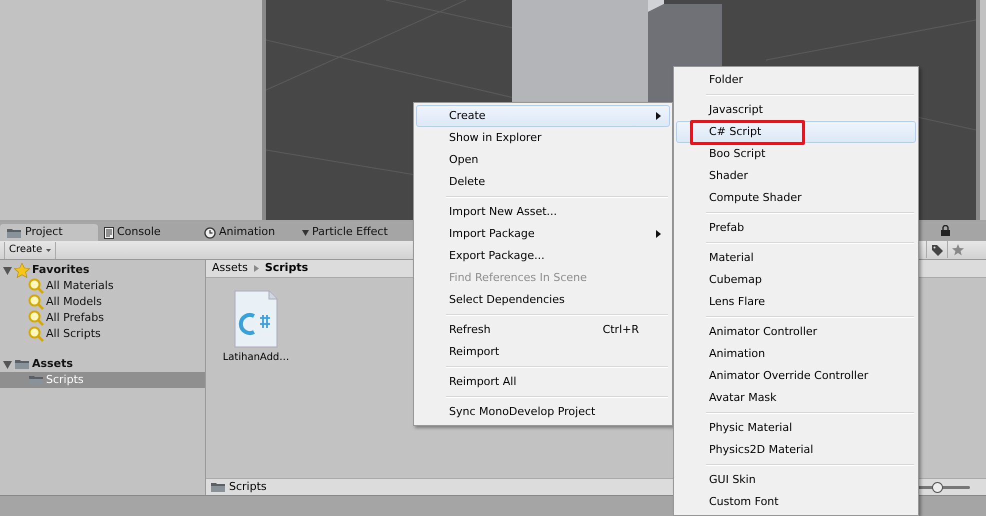 The height and width of the screenshot is (516, 986). What do you see at coordinates (286, 268) in the screenshot?
I see `breadcrumb-item: Scripts` at bounding box center [286, 268].